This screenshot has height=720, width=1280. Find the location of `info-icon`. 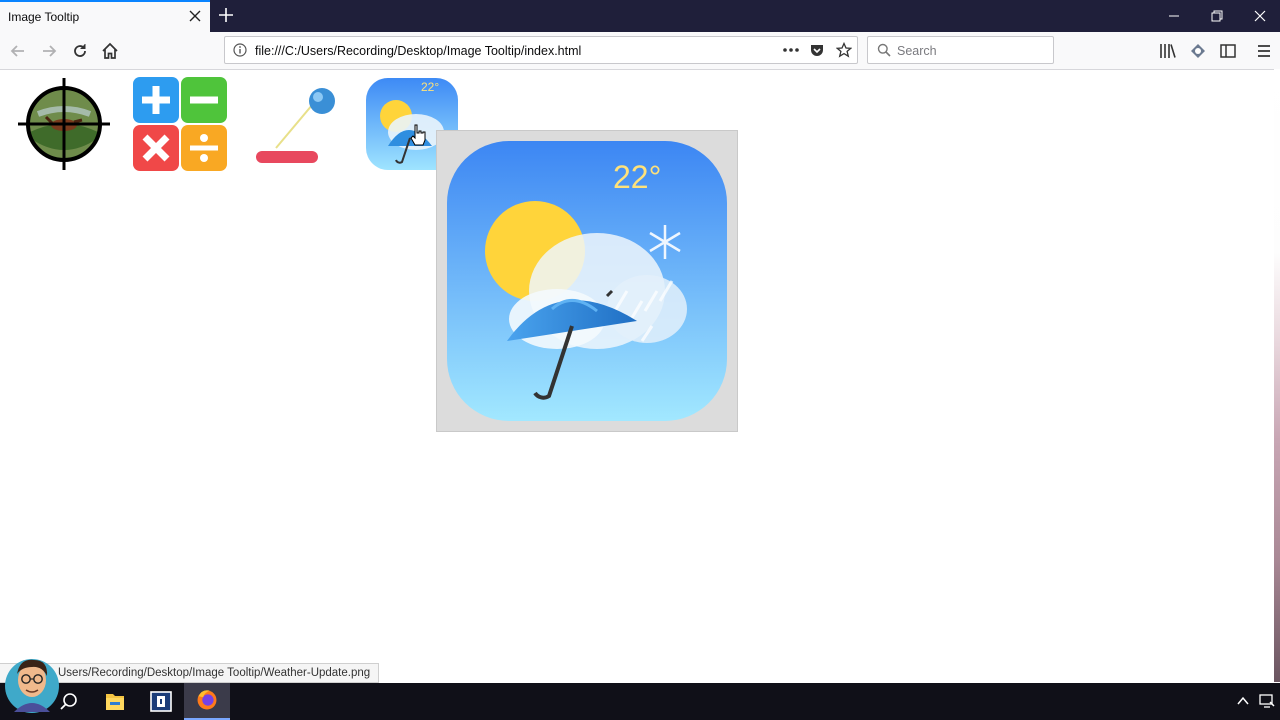

info-icon is located at coordinates (240, 50).